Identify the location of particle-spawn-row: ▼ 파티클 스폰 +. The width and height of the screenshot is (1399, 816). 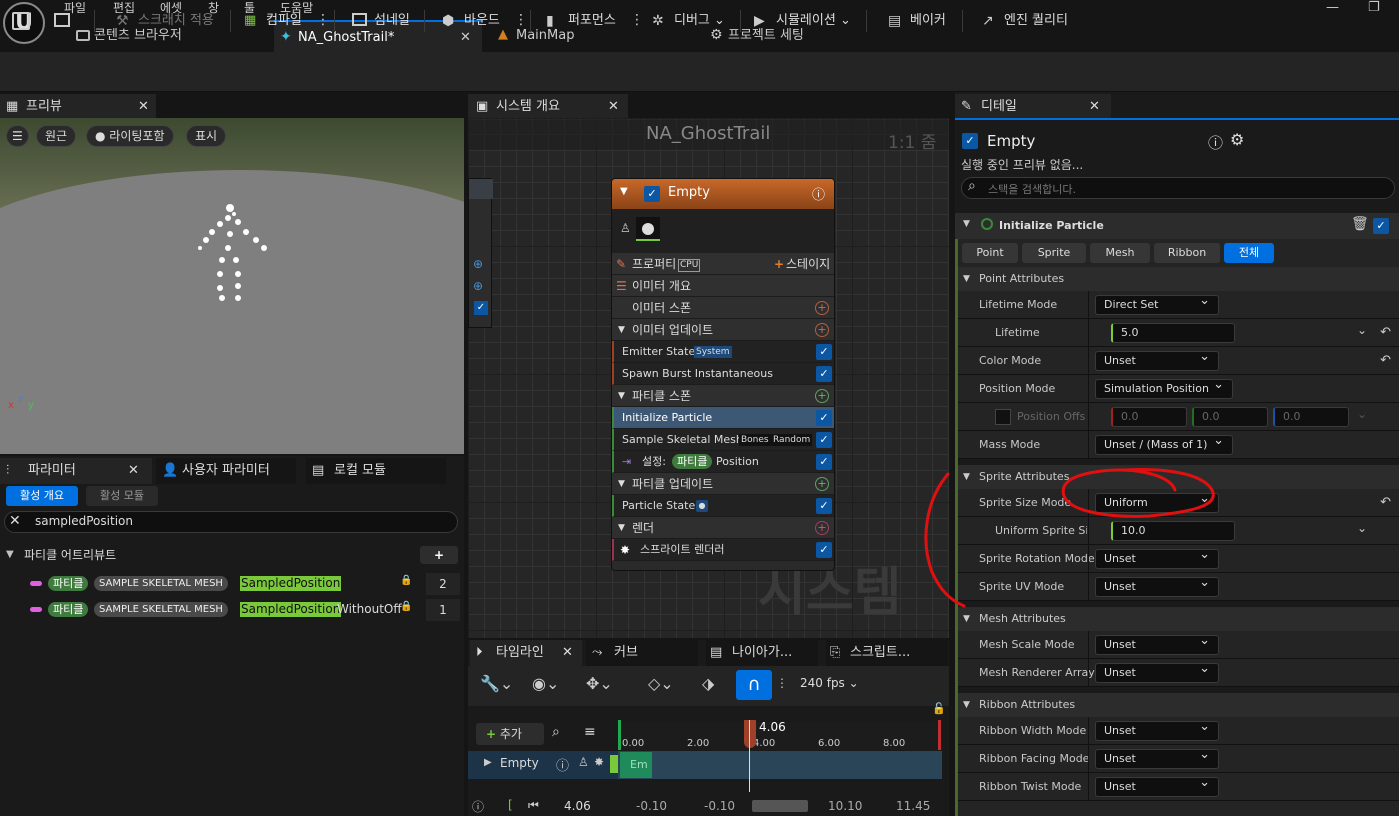
(723, 396).